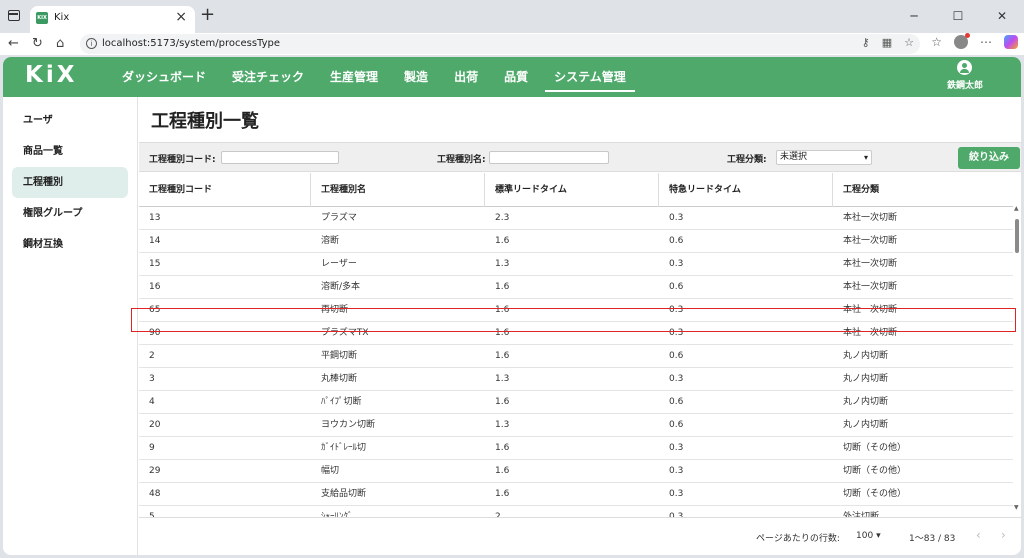 The height and width of the screenshot is (558, 1024). What do you see at coordinates (181, 17) in the screenshot?
I see `close-tab-icon: ×` at bounding box center [181, 17].